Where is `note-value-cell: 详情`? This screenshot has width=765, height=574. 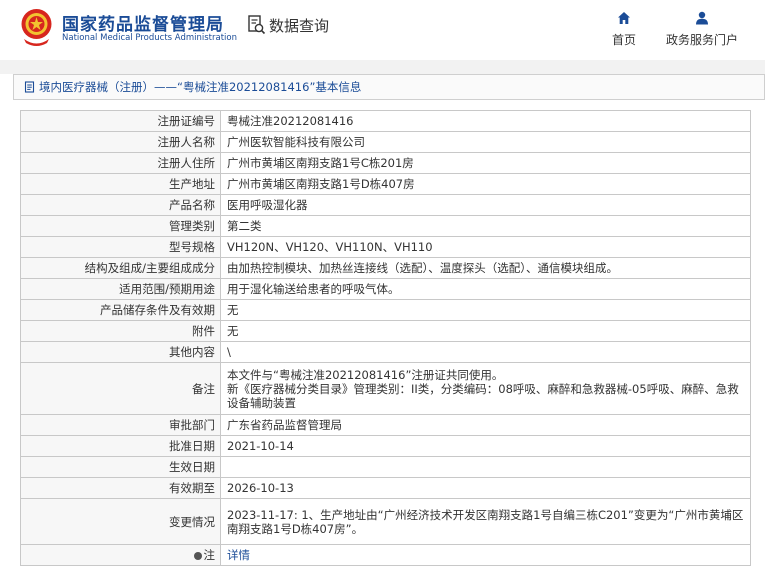 note-value-cell: 详情 is located at coordinates (485, 555).